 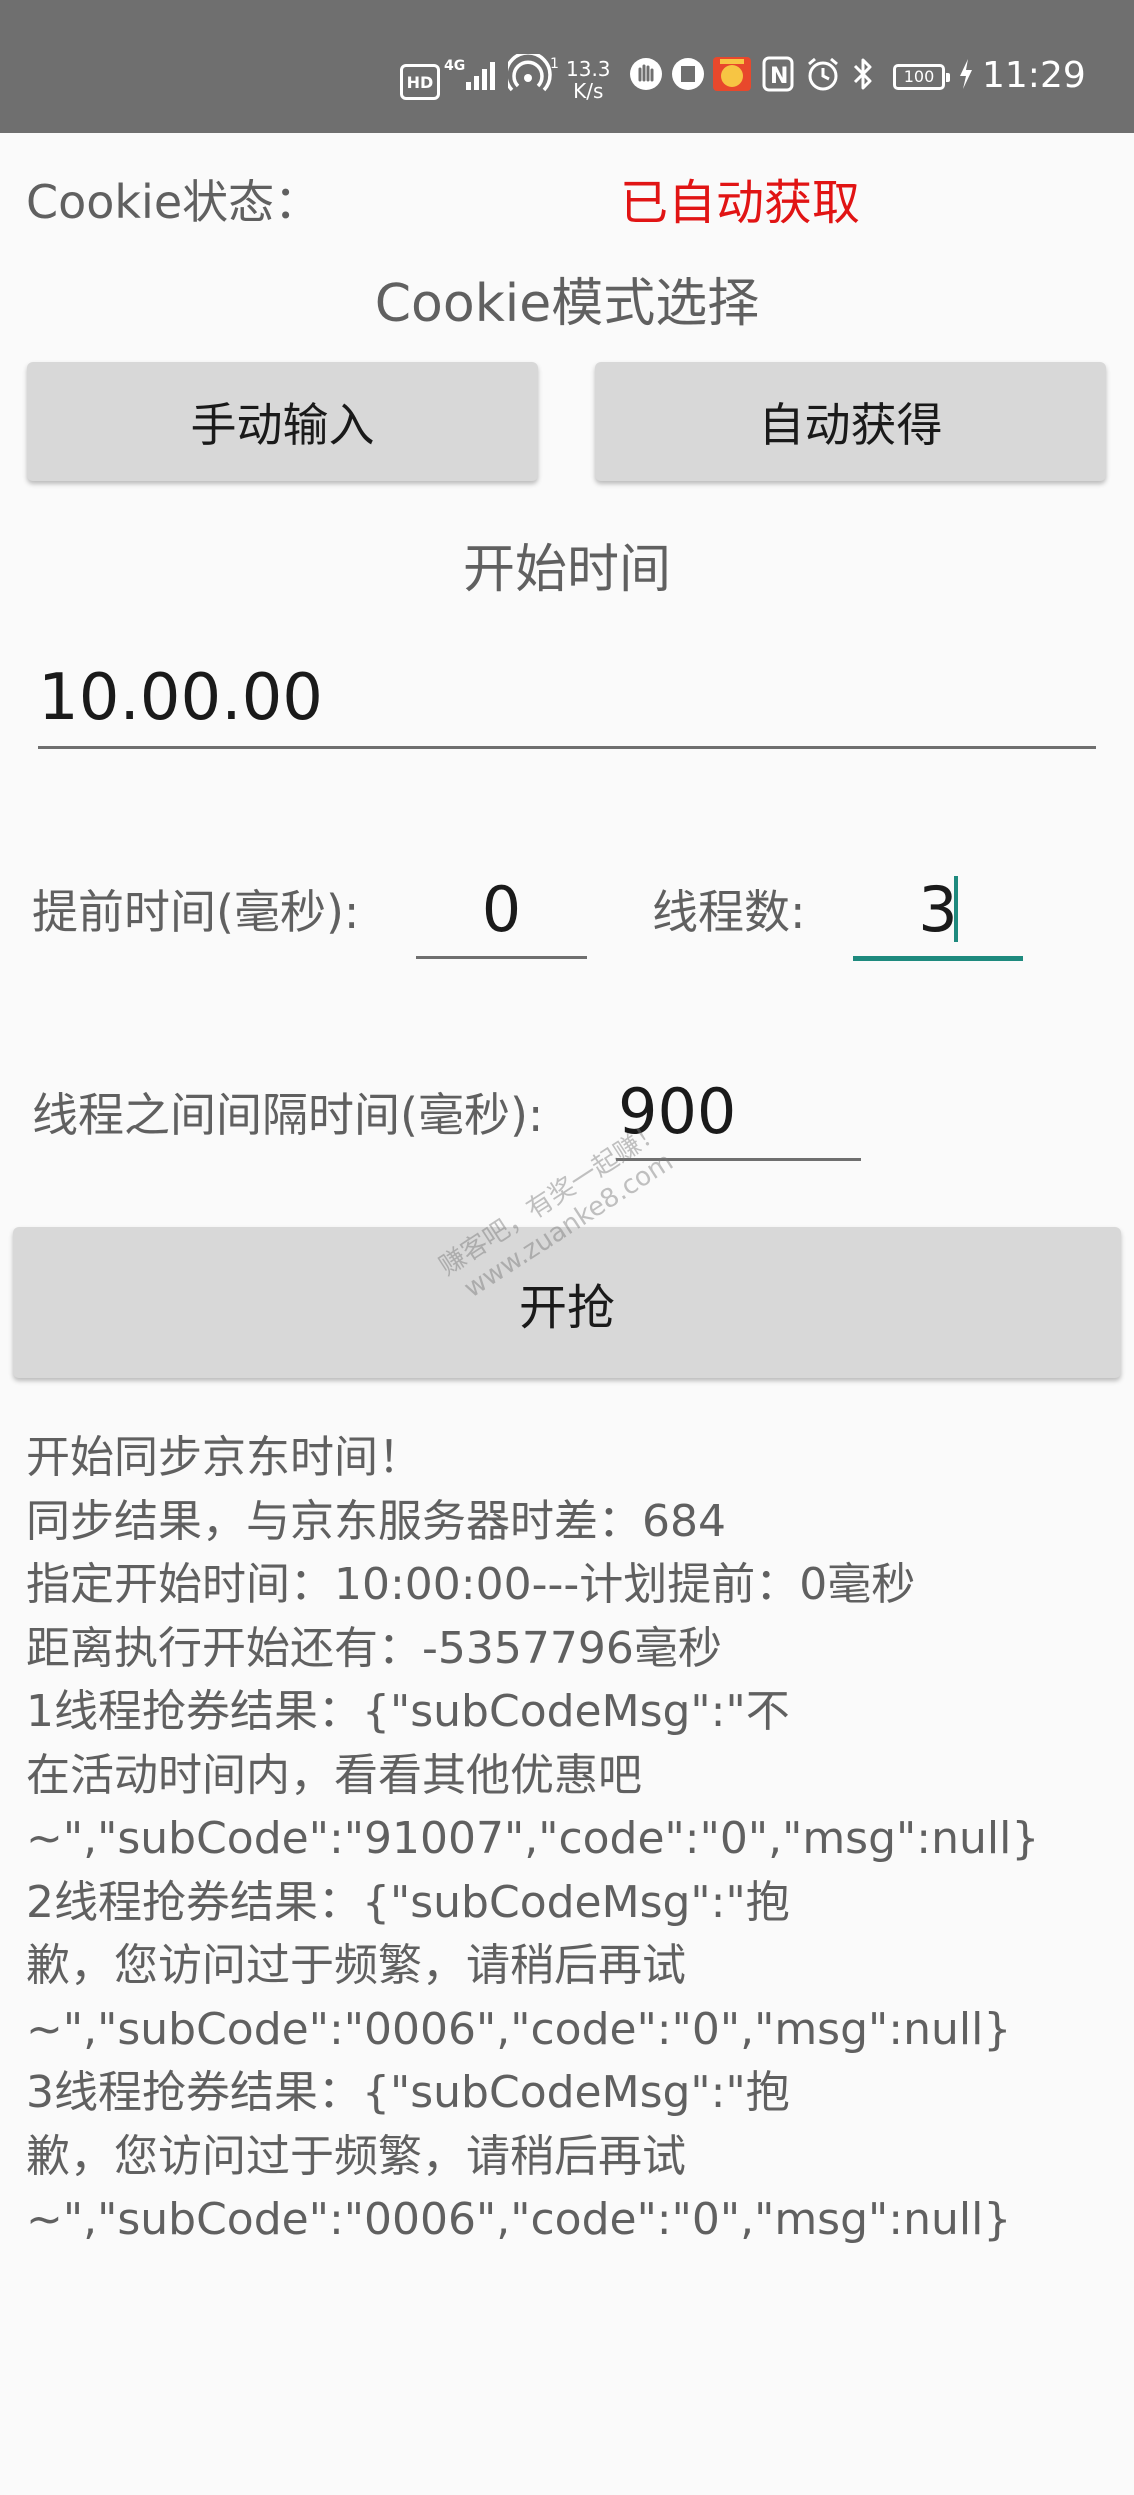 I want to click on log-line: 同步结果，与京东服务器时差：684, so click(x=376, y=1521).